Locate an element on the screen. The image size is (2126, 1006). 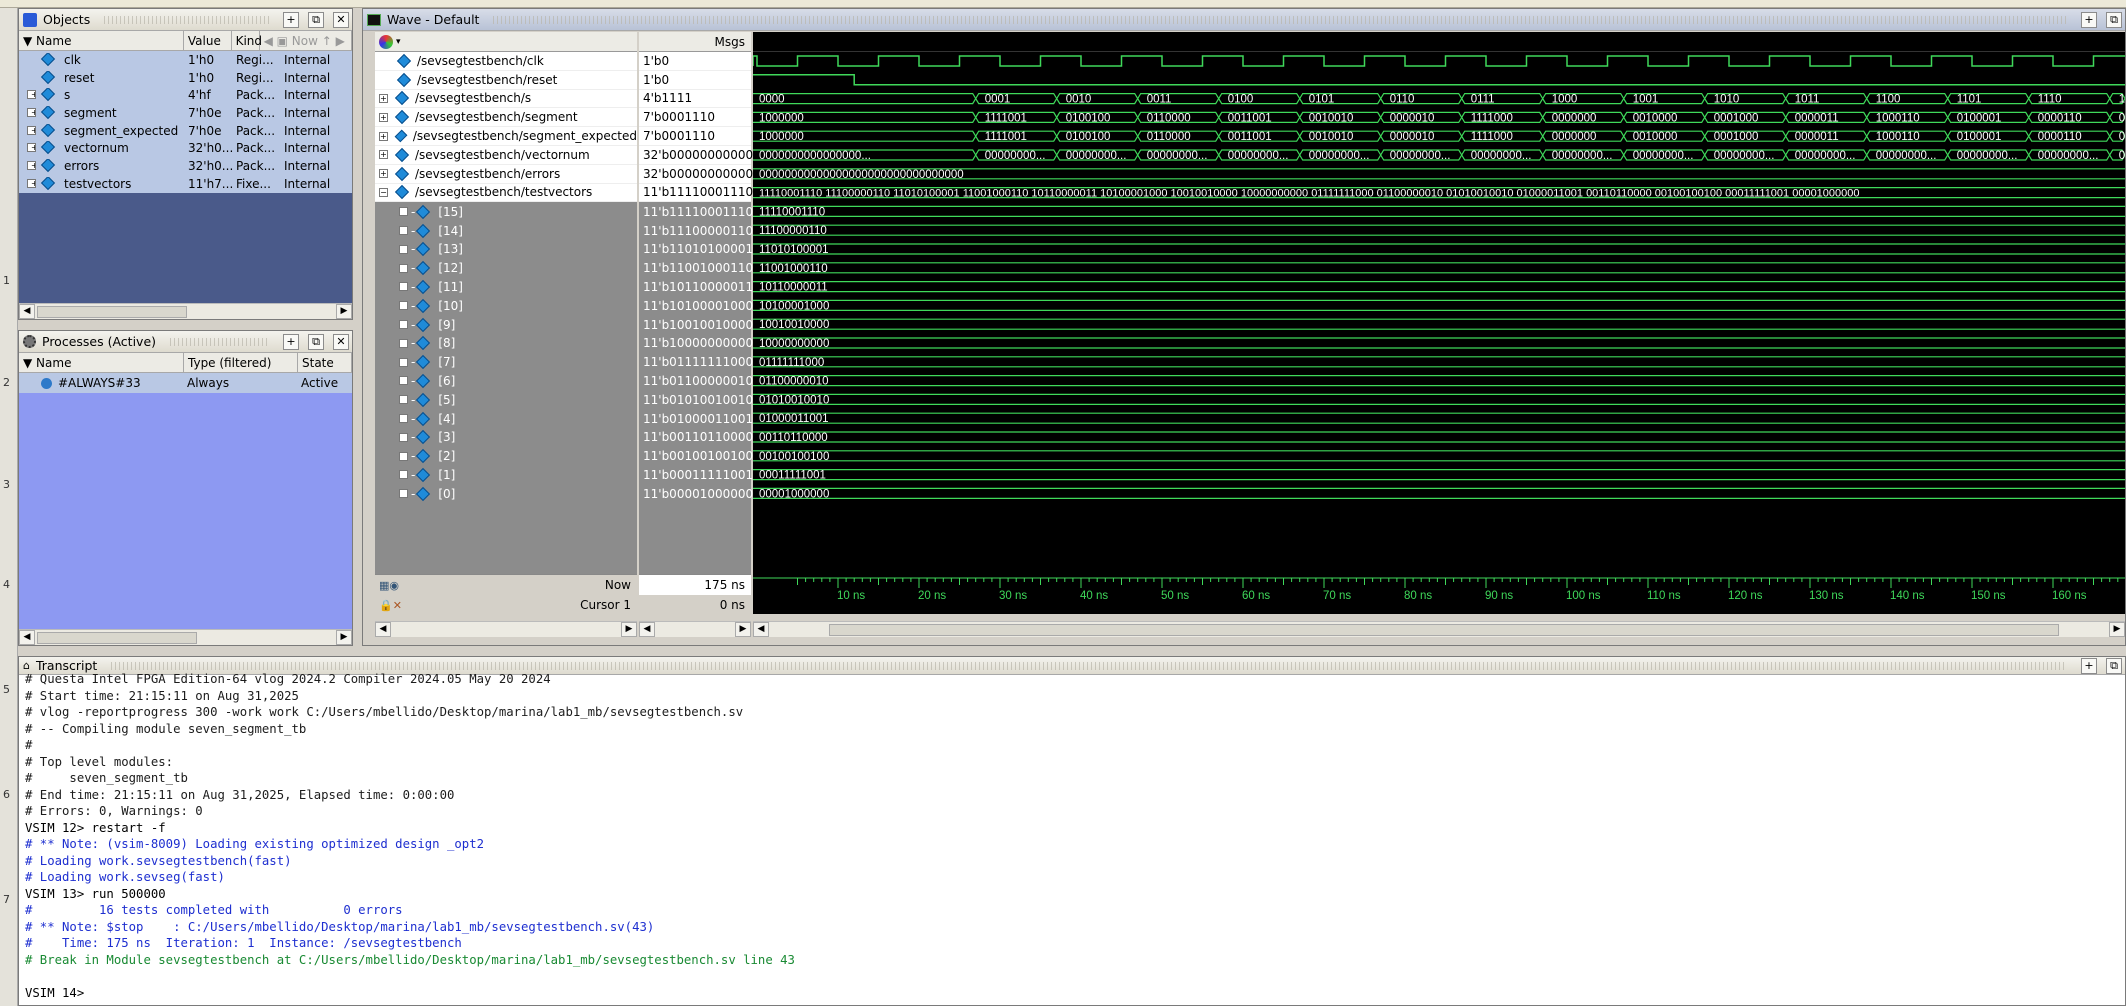
objects-col-value: Value is located at coordinates (208, 40).